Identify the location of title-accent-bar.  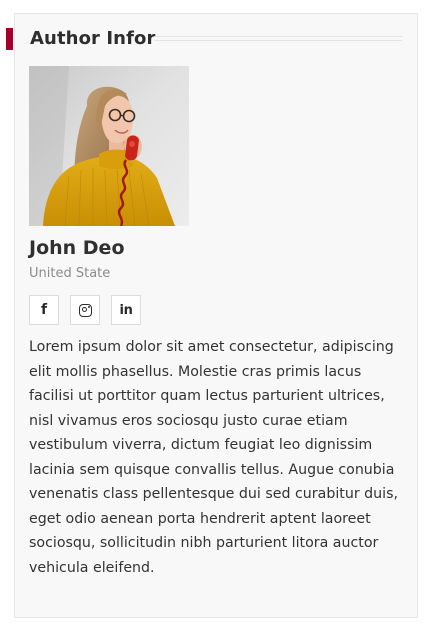
(9, 39).